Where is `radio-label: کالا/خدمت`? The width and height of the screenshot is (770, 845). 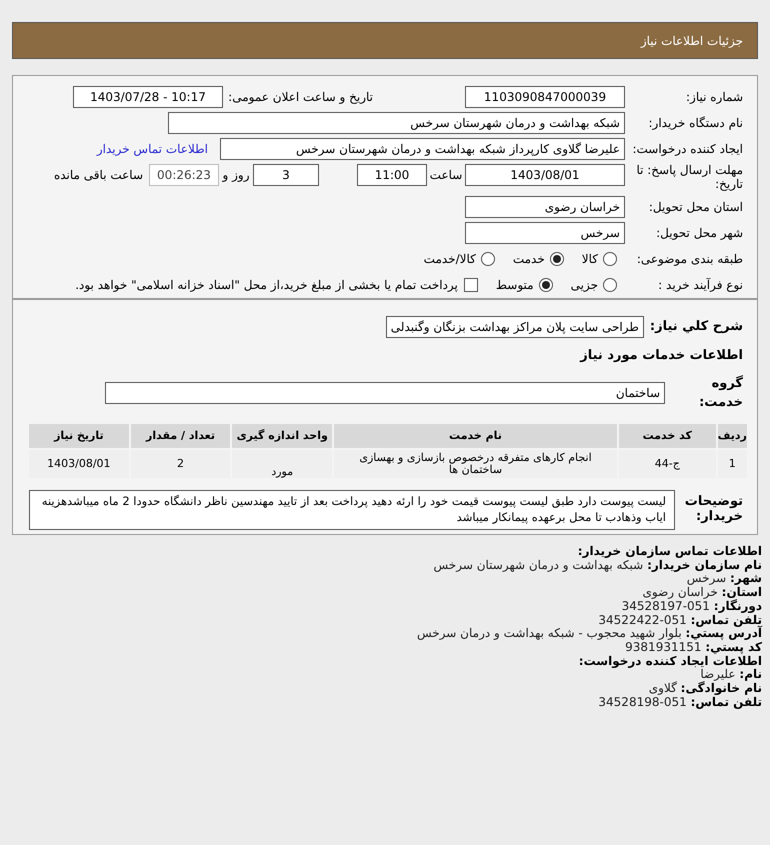
radio-label: کالا/خدمت is located at coordinates (450, 259).